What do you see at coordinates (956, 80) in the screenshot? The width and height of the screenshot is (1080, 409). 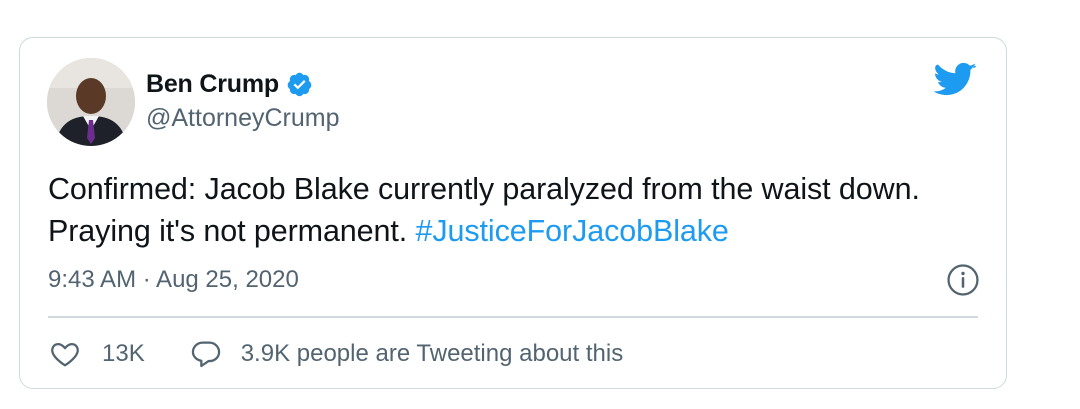 I see `twitter-bird-icon` at bounding box center [956, 80].